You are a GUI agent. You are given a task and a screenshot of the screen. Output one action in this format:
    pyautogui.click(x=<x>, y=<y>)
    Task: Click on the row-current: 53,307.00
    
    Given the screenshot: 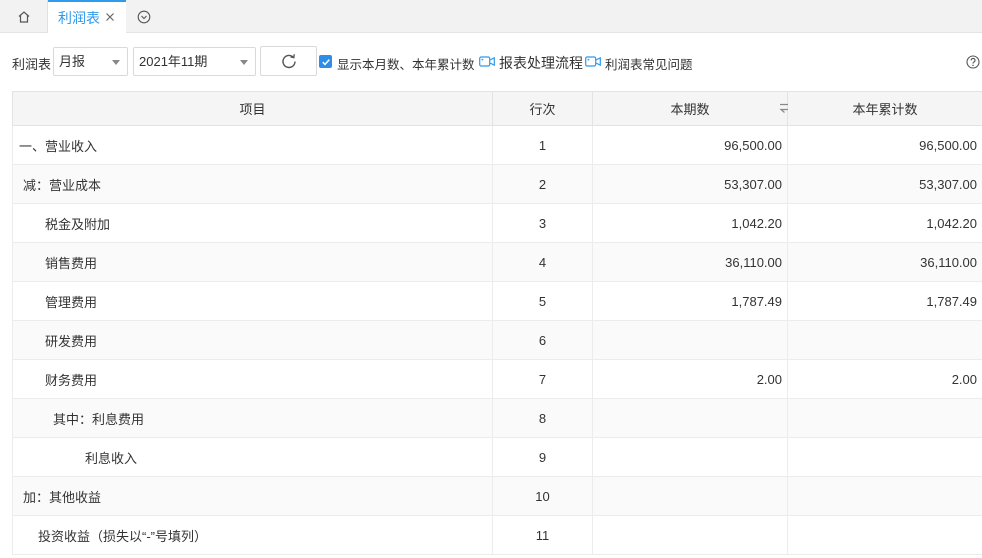 What is the action you would take?
    pyautogui.click(x=690, y=184)
    